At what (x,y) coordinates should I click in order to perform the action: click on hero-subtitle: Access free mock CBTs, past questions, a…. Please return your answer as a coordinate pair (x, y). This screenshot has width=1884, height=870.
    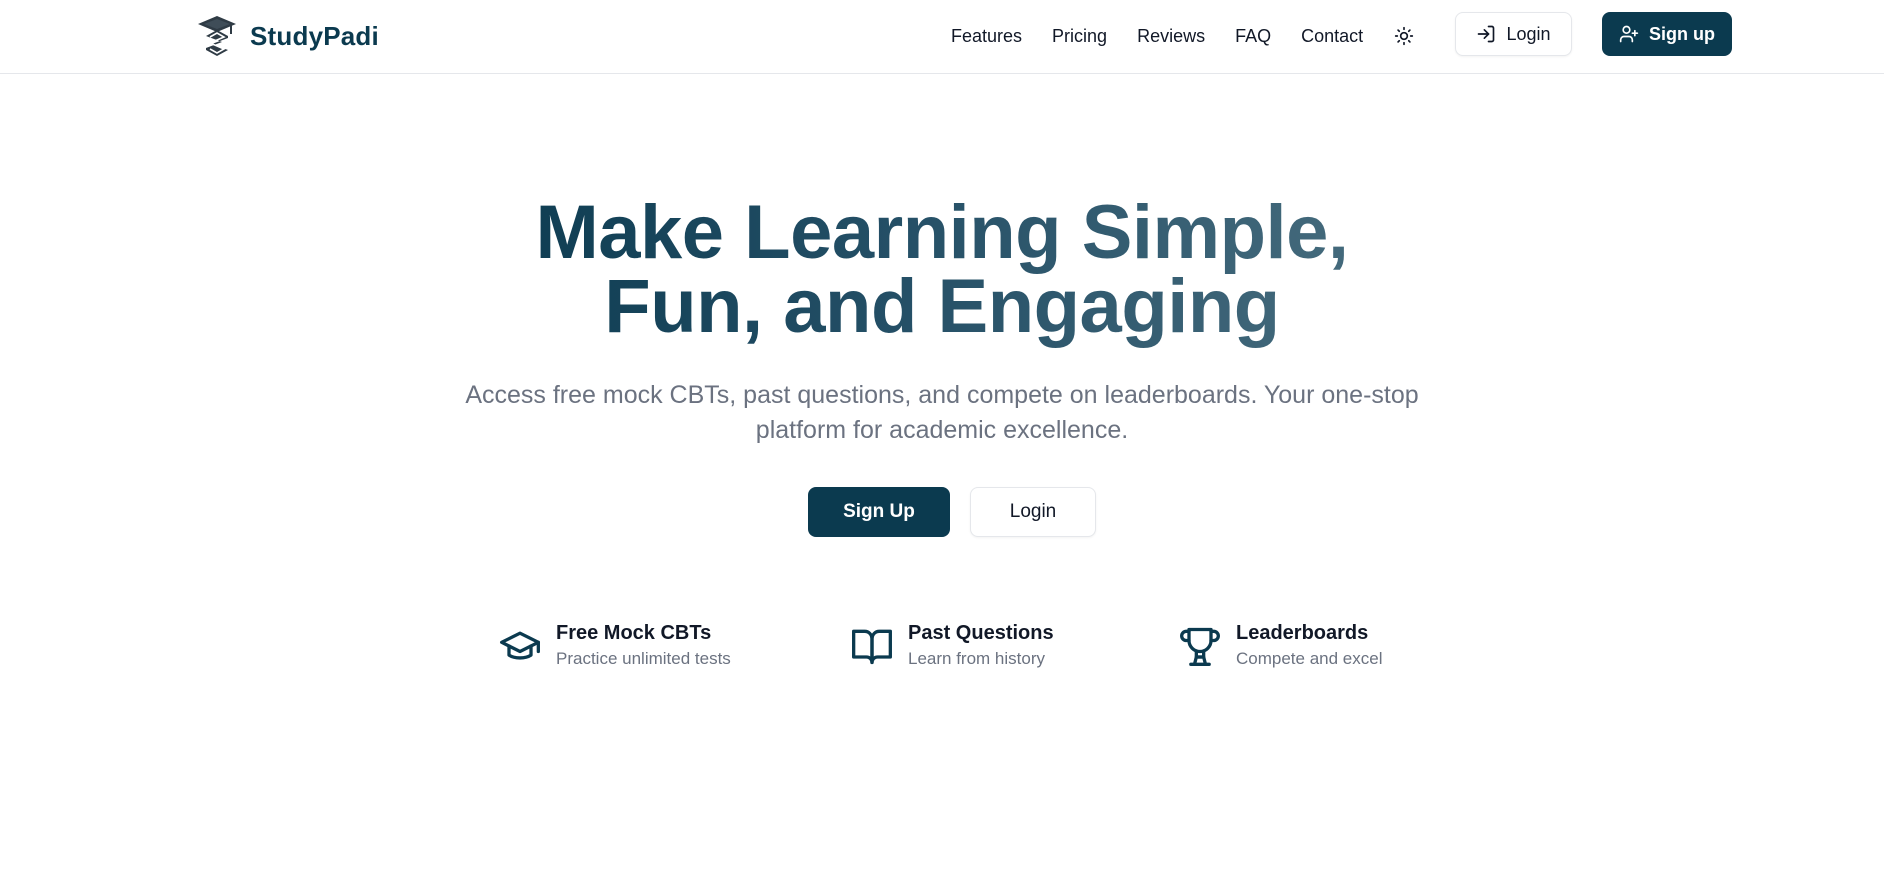
    Looking at the image, I should click on (942, 412).